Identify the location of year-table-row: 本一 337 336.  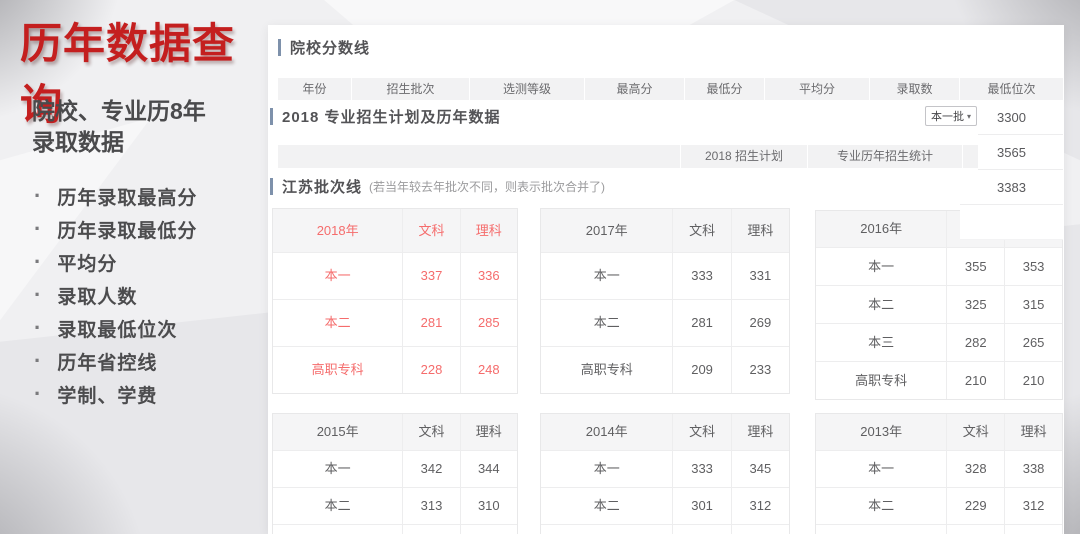
(395, 275).